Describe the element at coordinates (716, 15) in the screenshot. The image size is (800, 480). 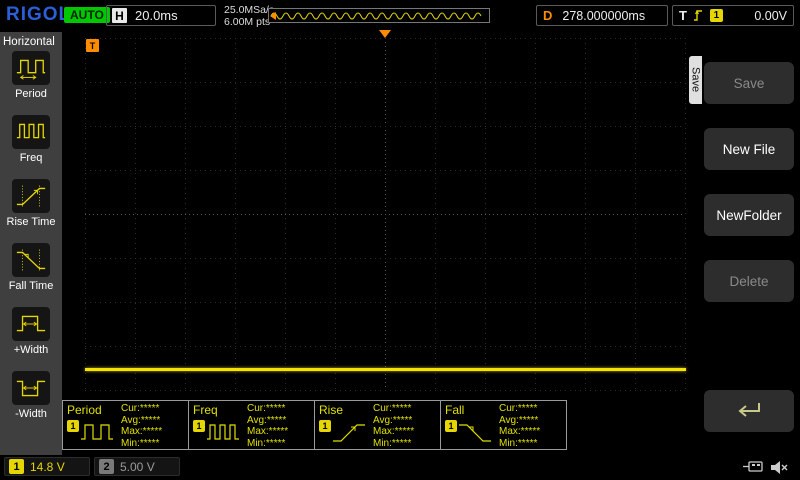
I see `trigger-source-badge: 1` at that location.